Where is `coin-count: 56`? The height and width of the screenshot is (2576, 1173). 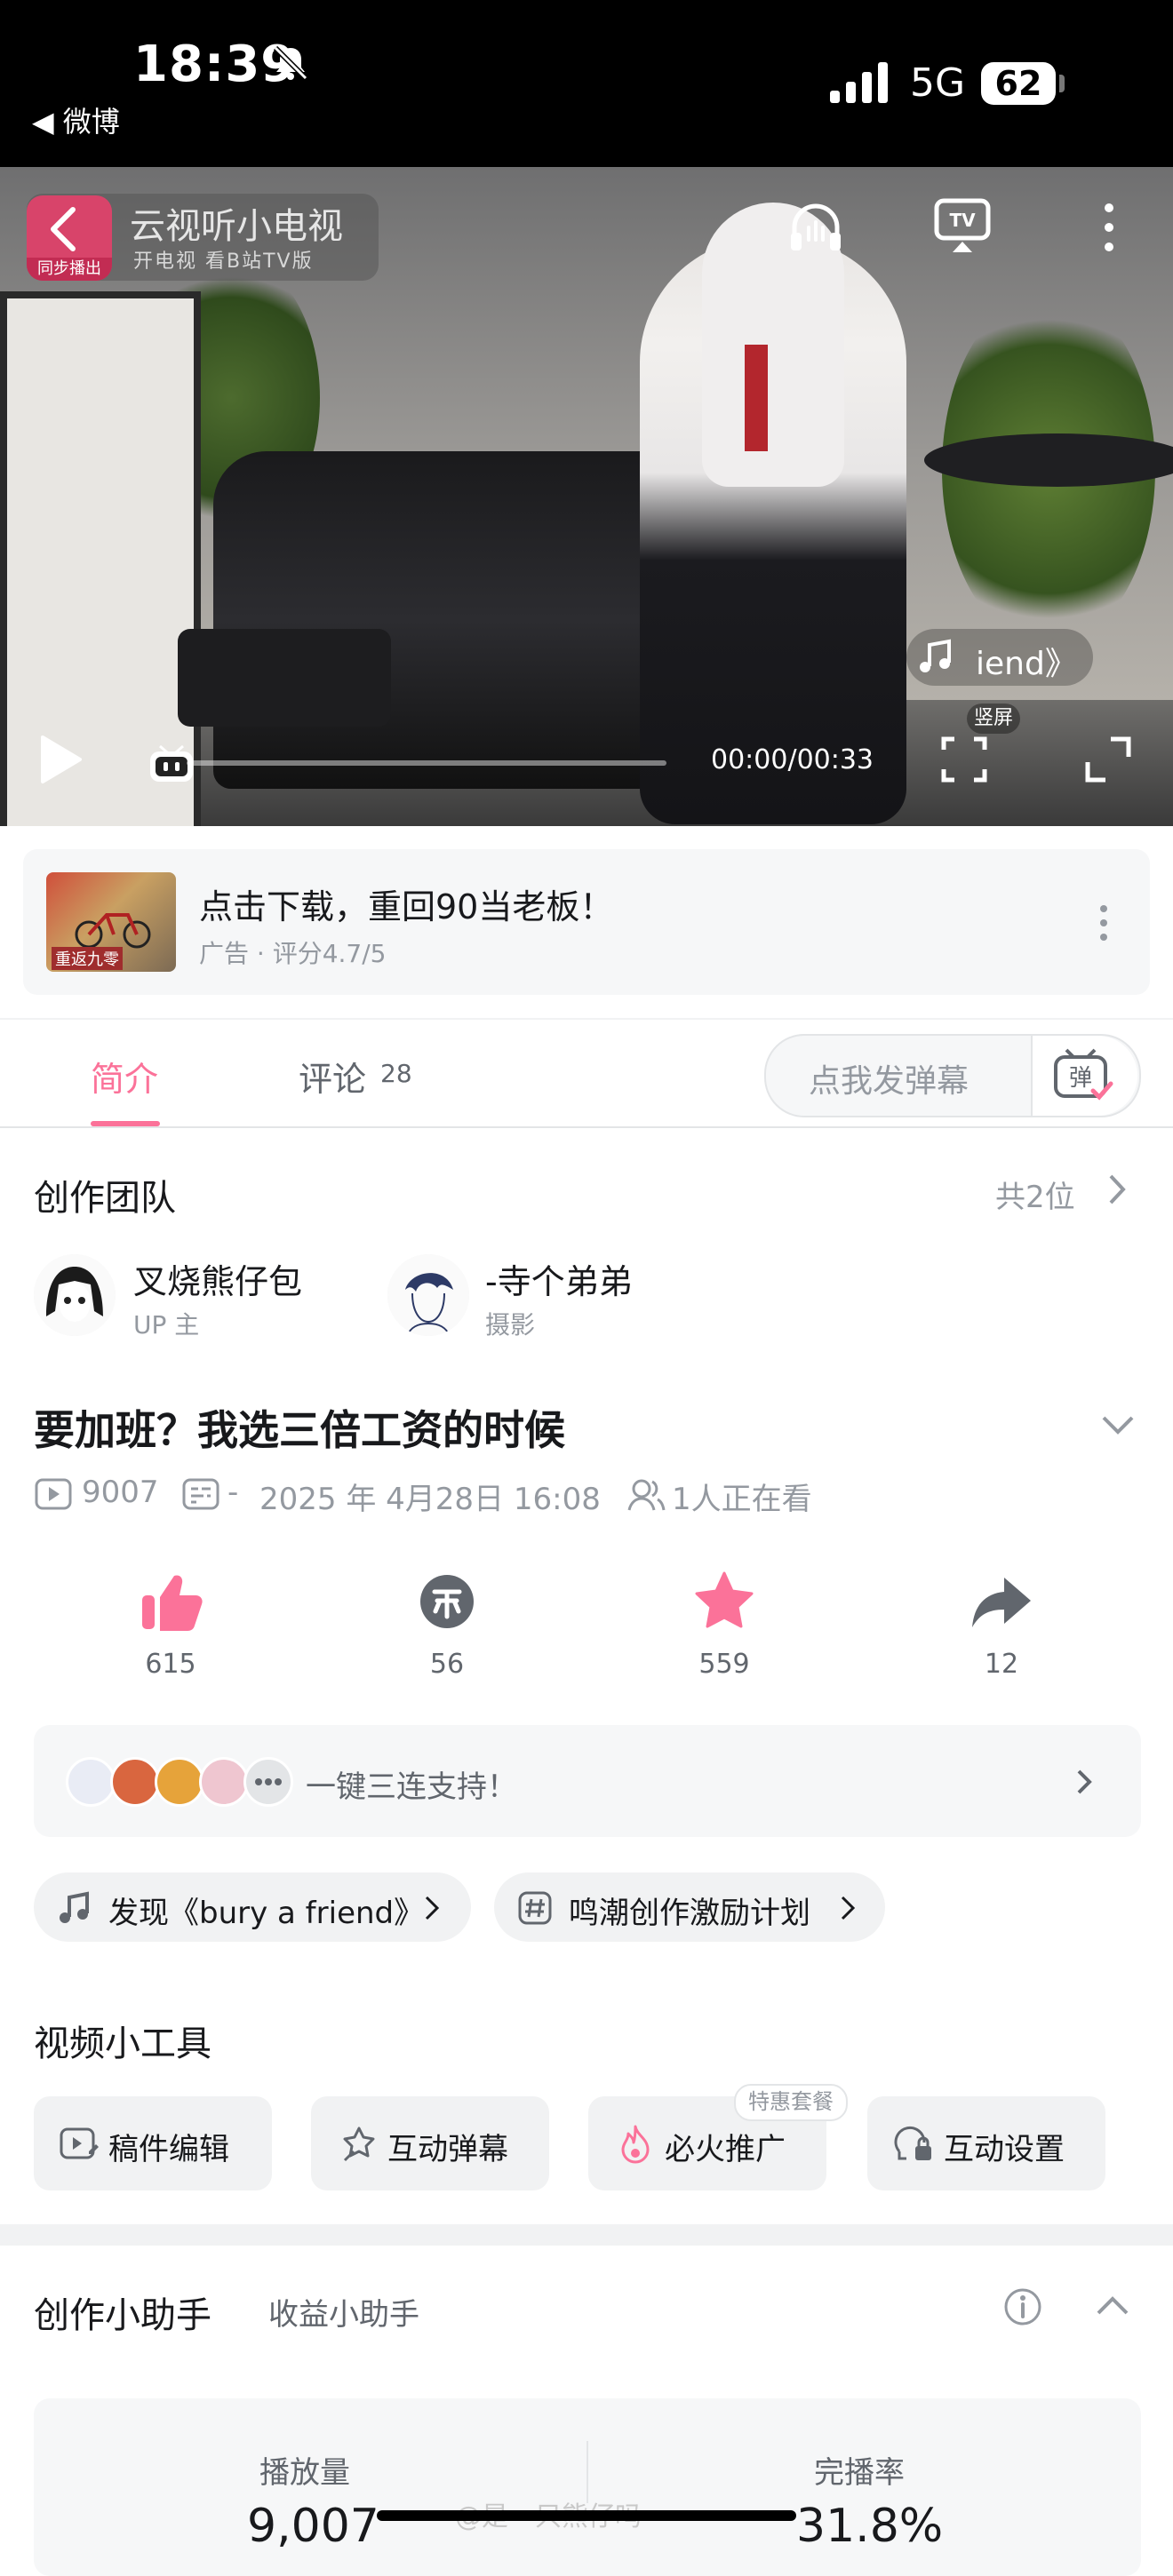 coin-count: 56 is located at coordinates (447, 1664).